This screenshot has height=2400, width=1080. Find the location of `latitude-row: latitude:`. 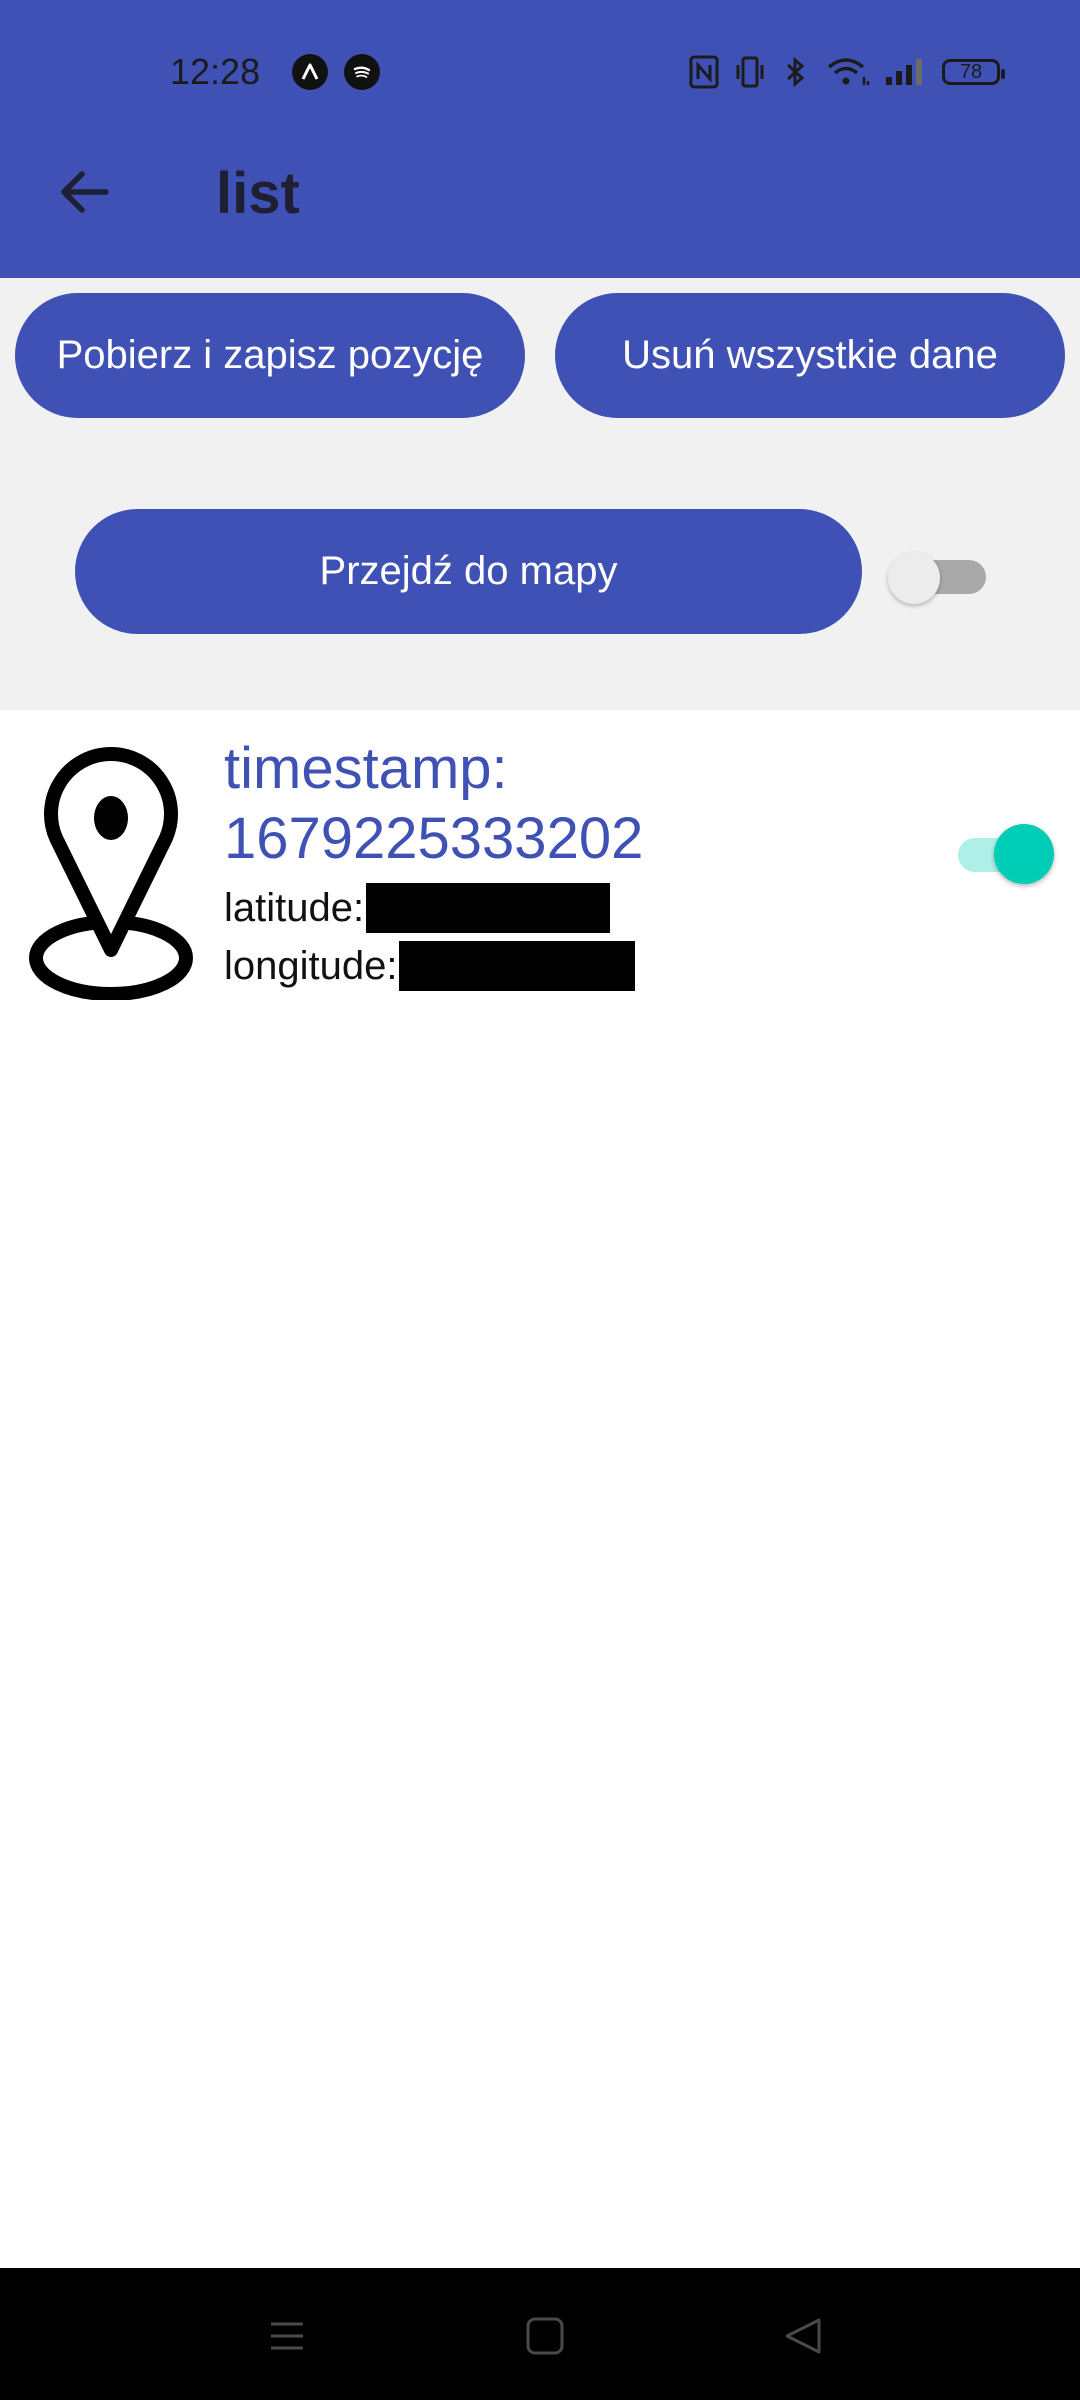

latitude-row: latitude: is located at coordinates (417, 908).